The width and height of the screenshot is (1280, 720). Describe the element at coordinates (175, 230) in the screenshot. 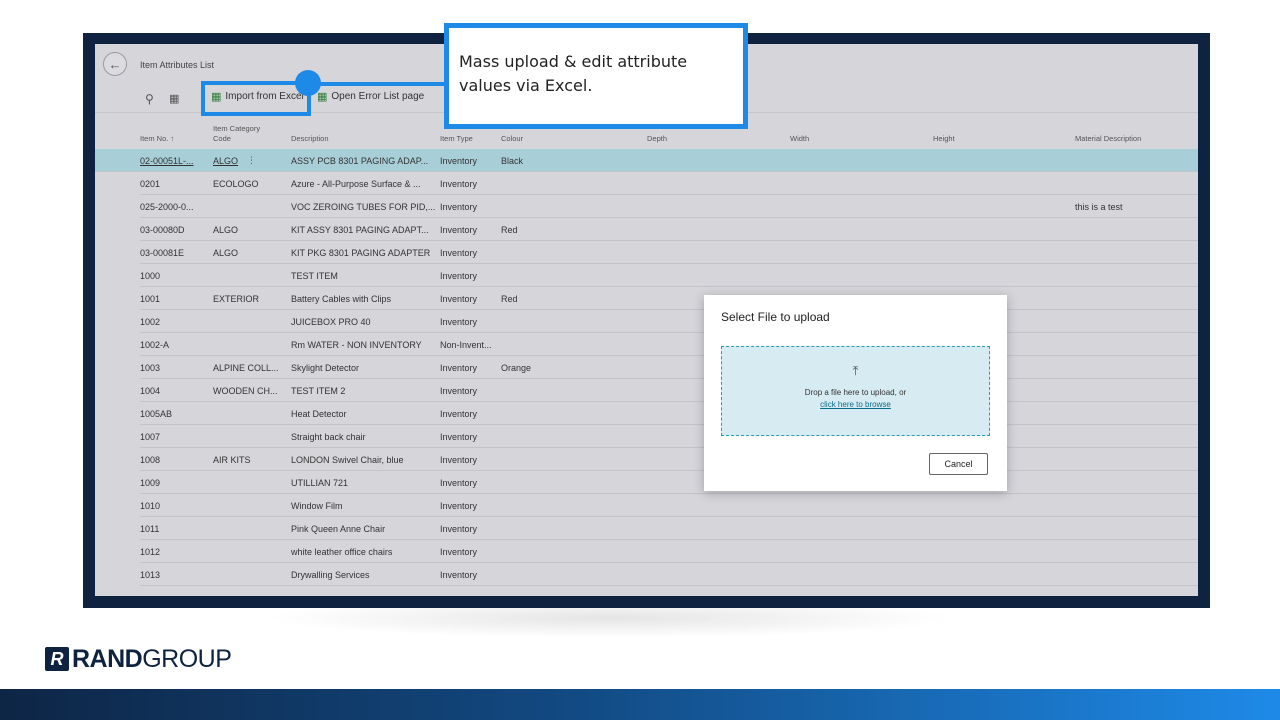

I see `cell-item-no: 03-00080D` at that location.